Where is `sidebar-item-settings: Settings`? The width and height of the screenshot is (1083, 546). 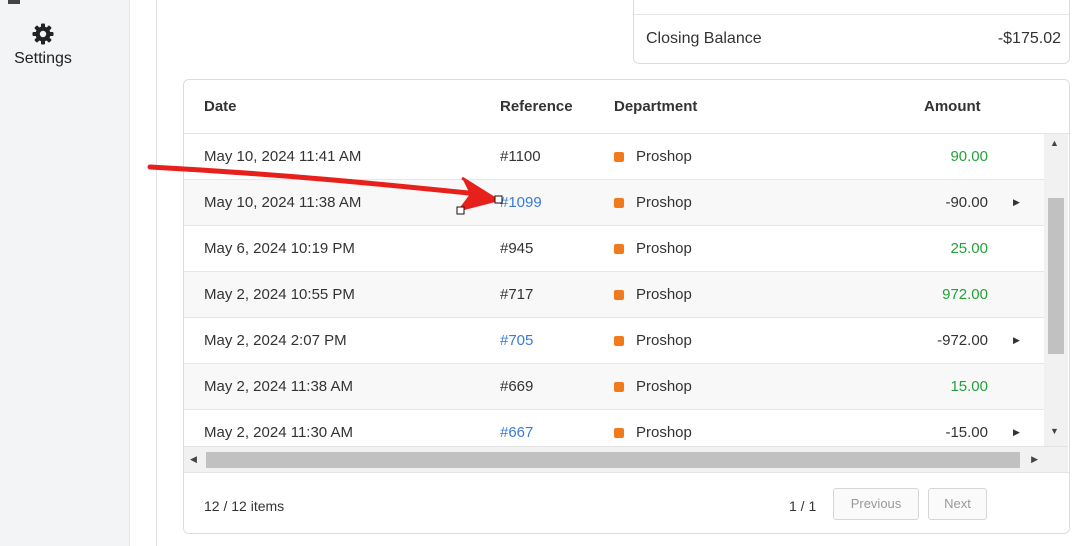 sidebar-item-settings: Settings is located at coordinates (43, 45).